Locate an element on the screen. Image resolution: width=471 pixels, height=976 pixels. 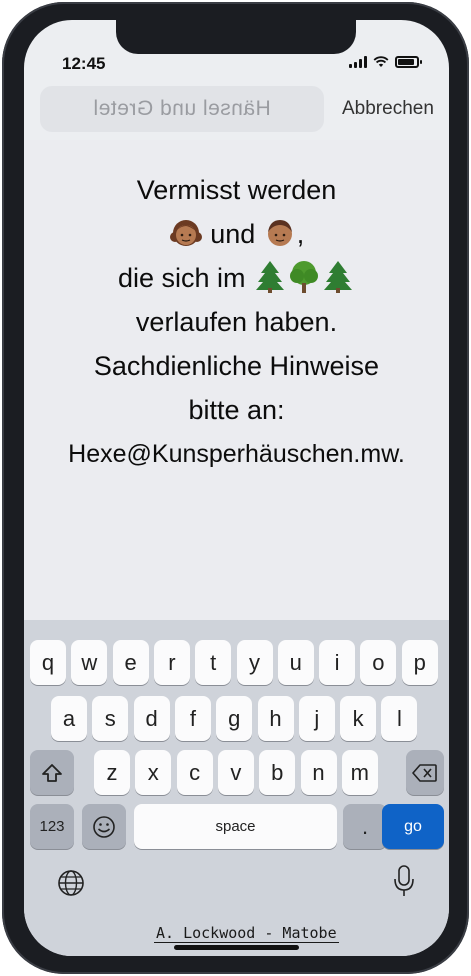
key-x: x is located at coordinates (153, 772).